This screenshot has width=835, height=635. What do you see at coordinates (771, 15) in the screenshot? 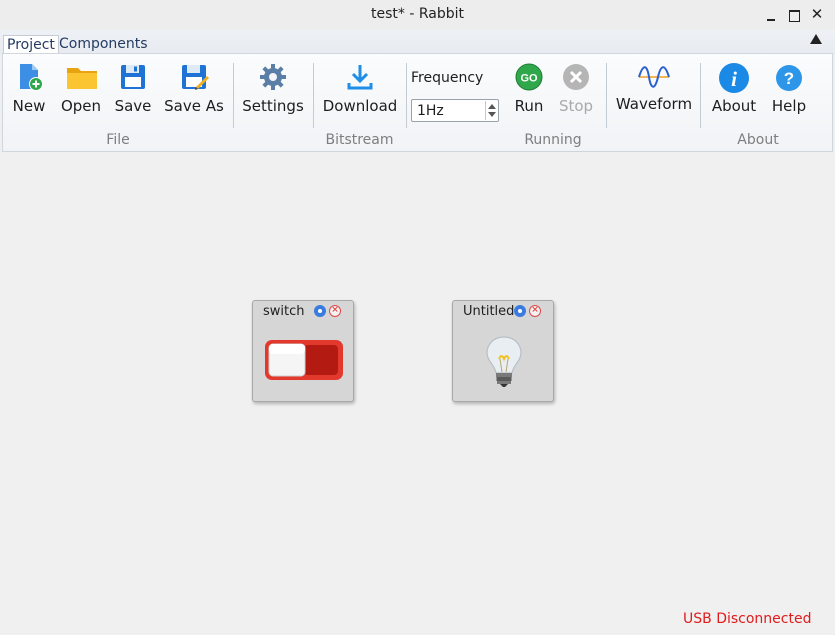
I see `minimize-button` at bounding box center [771, 15].